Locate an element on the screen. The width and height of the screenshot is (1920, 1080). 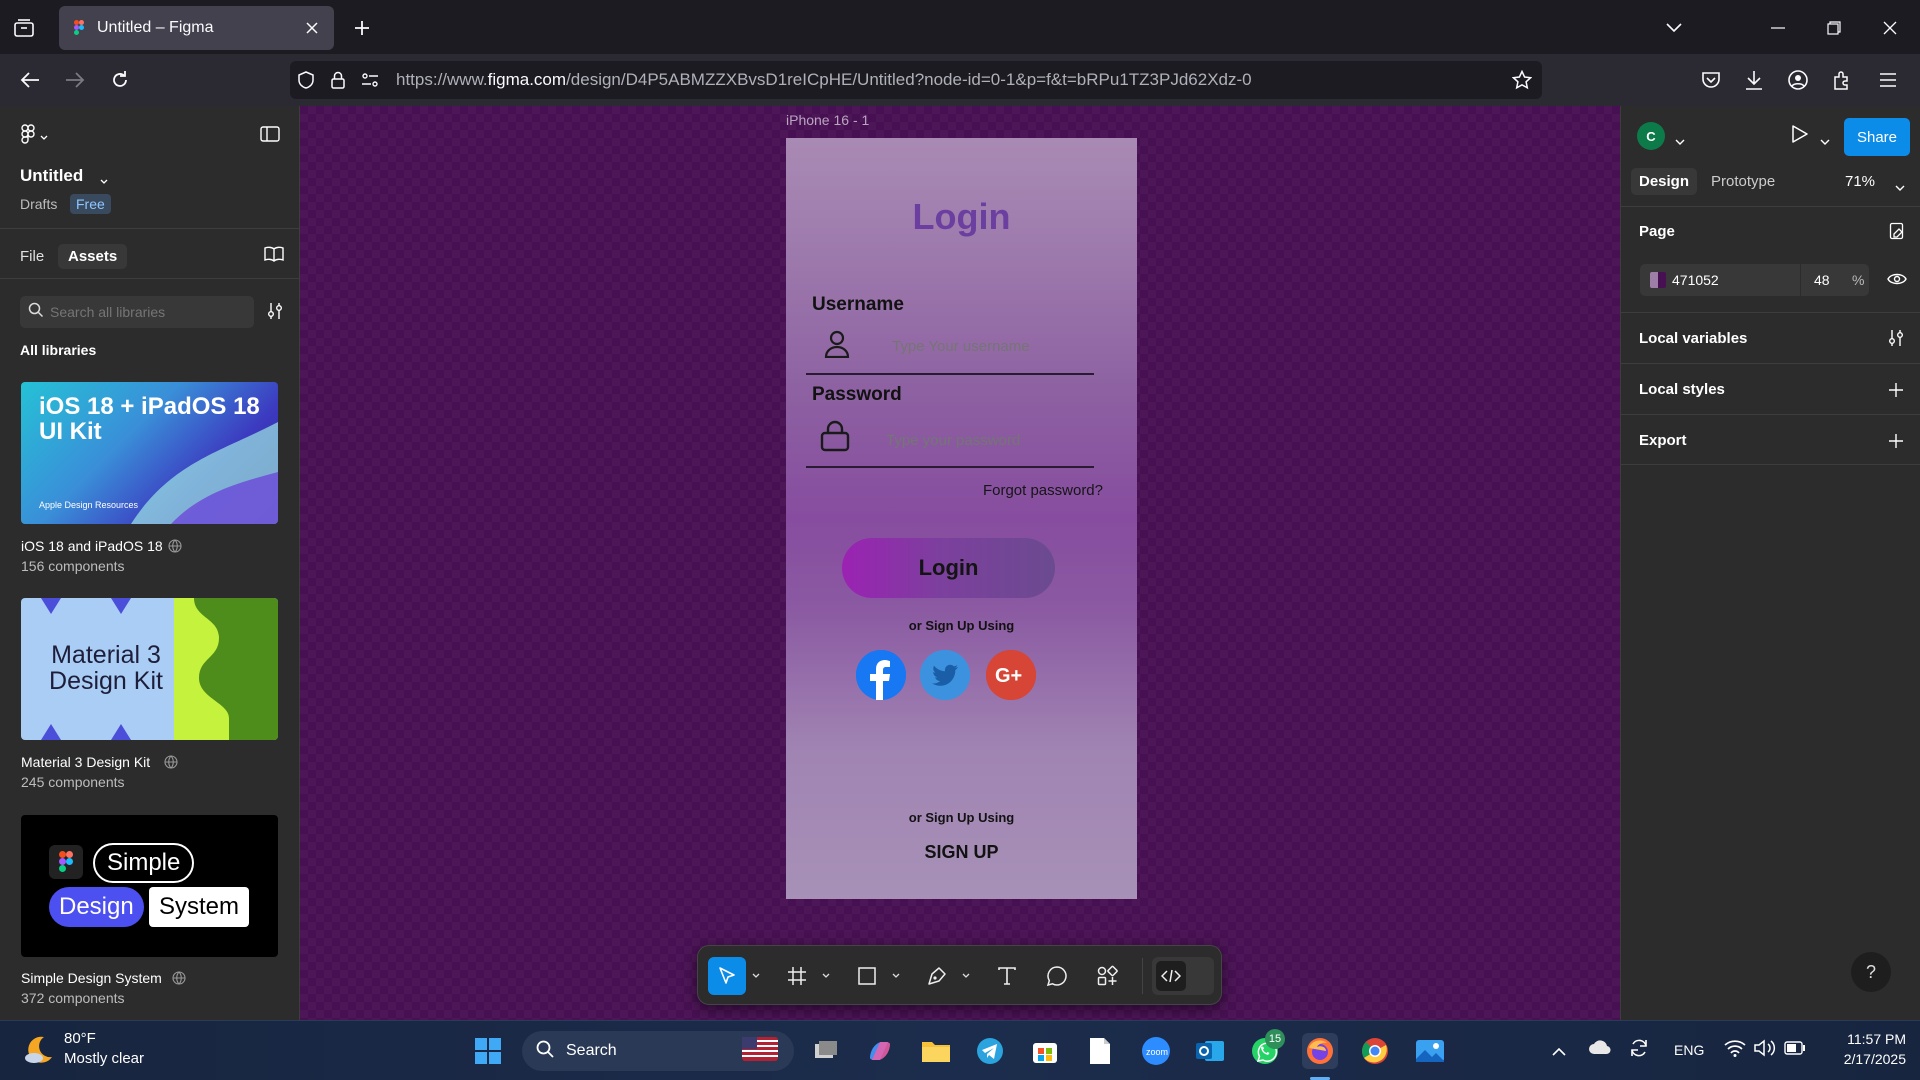
library-thumbnail-material: Material 3 Design Kit is located at coordinates (149, 669).